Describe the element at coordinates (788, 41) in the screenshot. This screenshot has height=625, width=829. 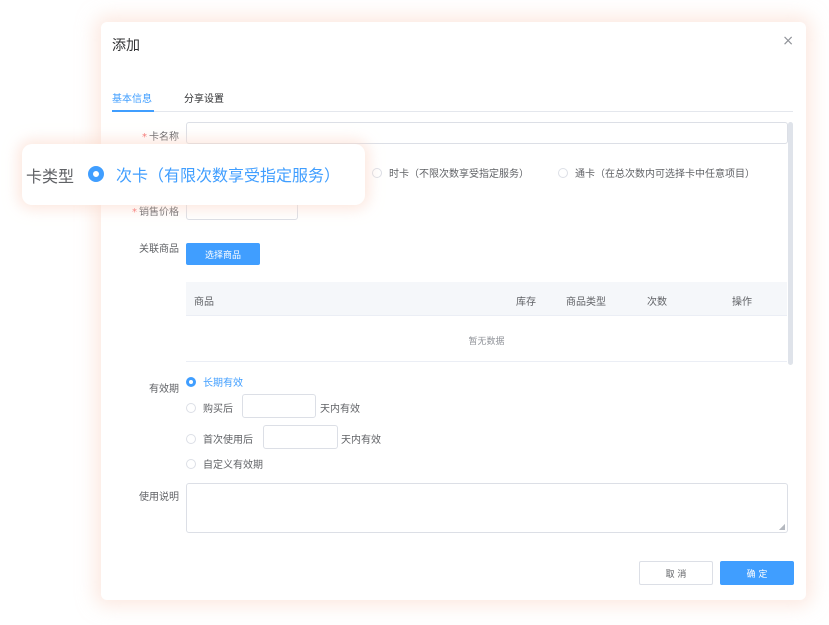
I see `close-icon: ×` at that location.